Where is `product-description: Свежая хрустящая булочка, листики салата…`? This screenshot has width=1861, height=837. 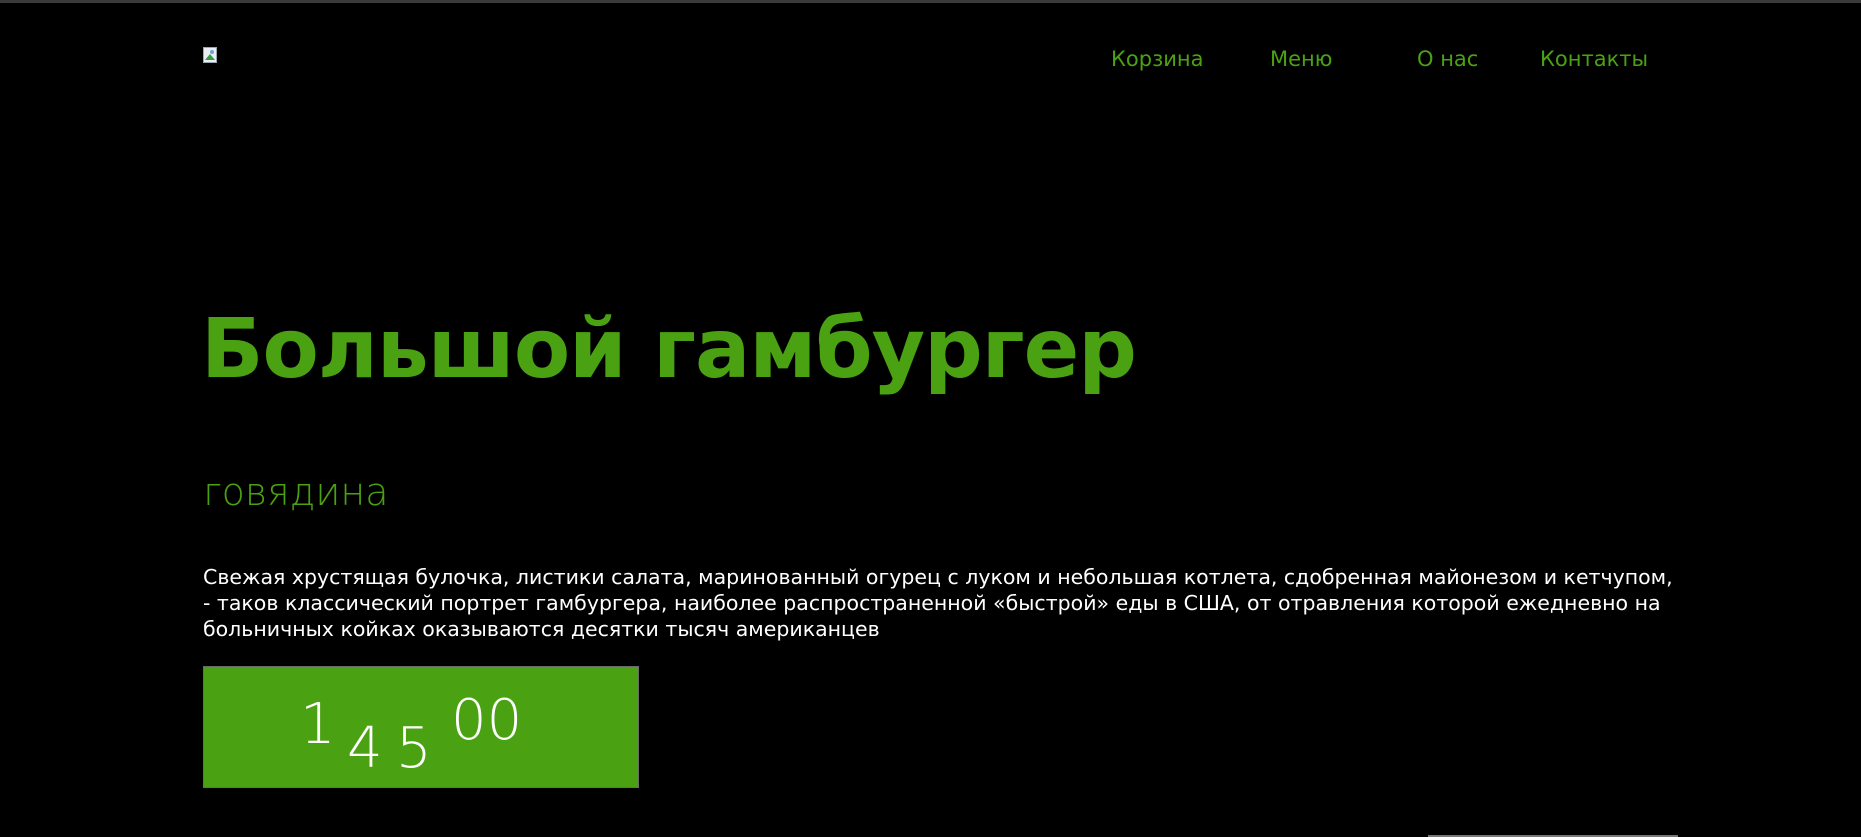 product-description: Свежая хрустящая булочка, листики салата… is located at coordinates (938, 603).